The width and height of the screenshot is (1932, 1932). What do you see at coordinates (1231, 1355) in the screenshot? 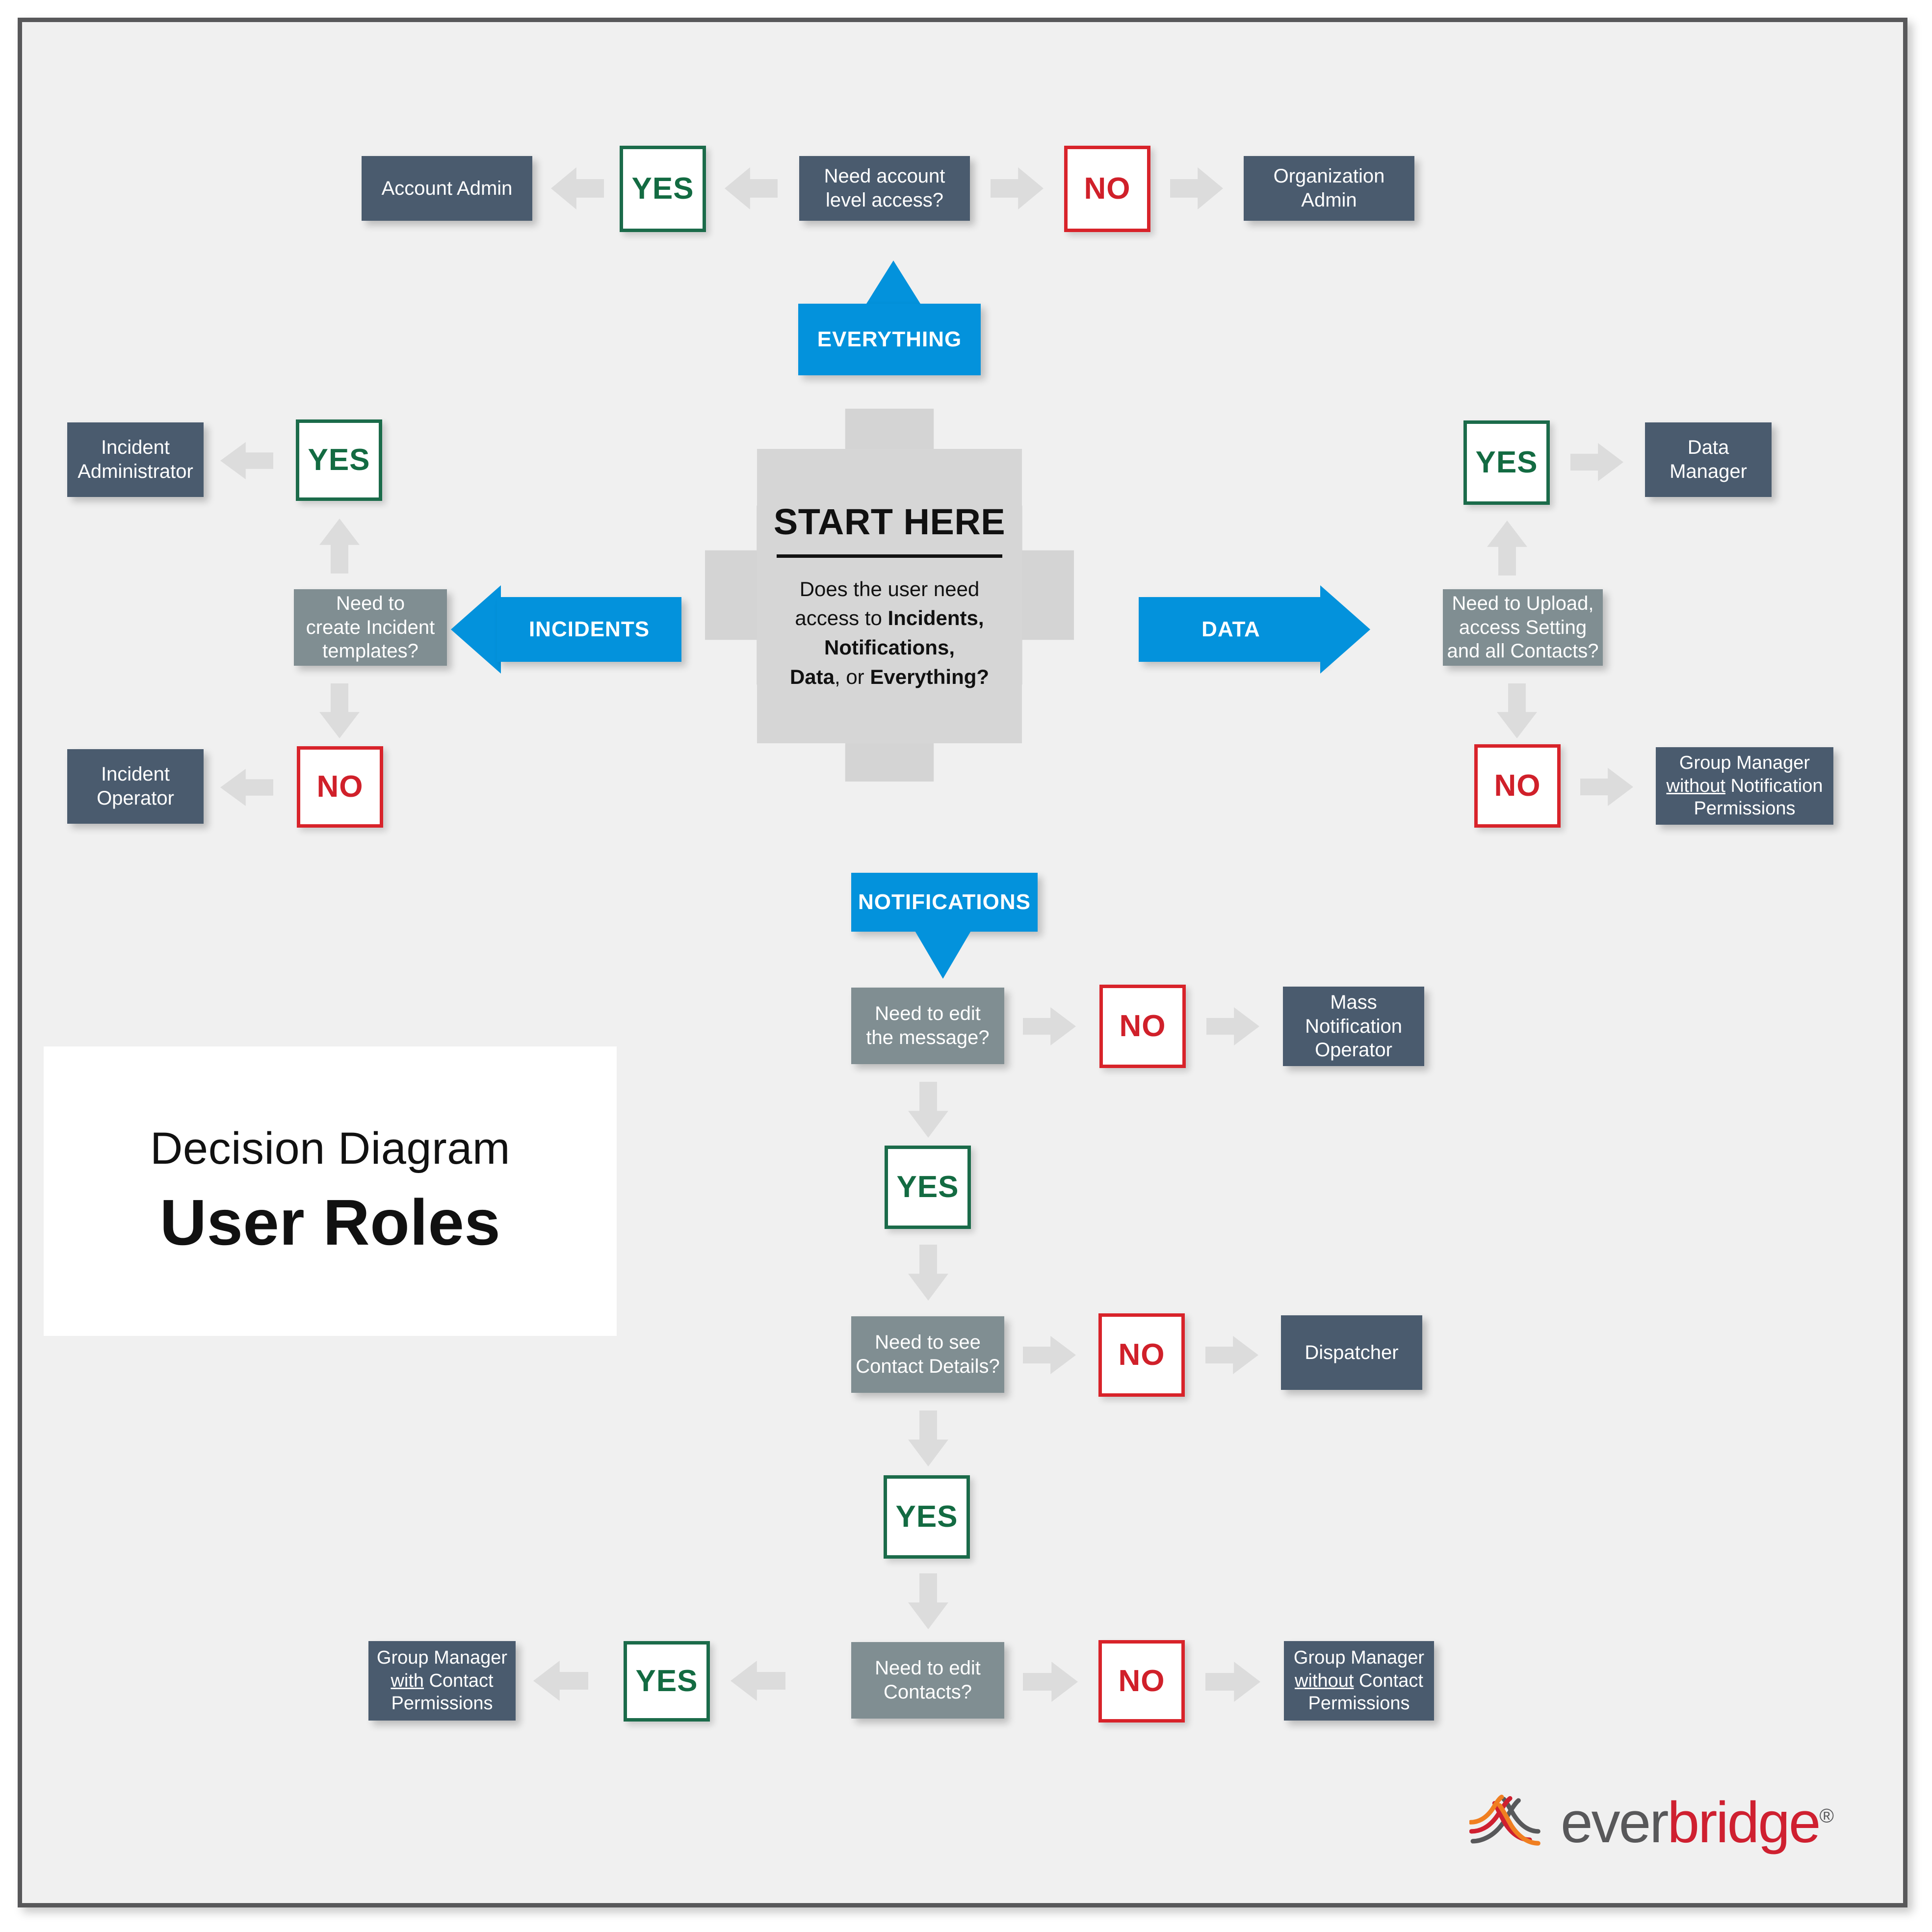
I see `arrow-right-no-to-dispatcher` at bounding box center [1231, 1355].